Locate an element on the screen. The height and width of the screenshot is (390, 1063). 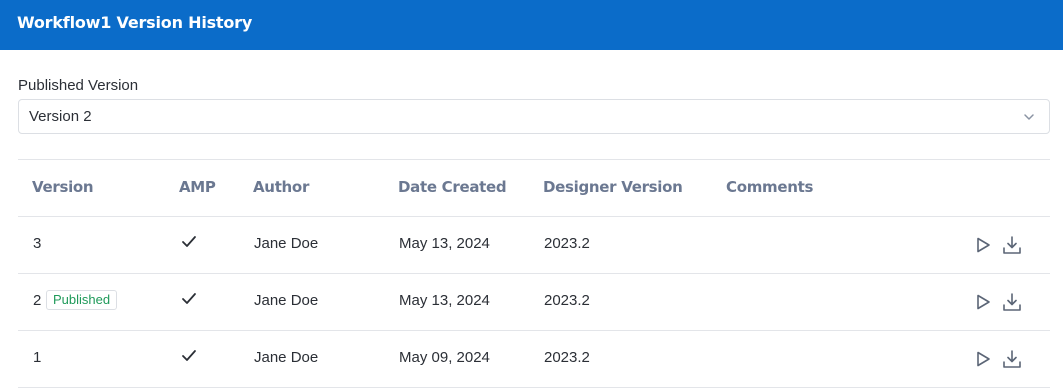
title-bar: Workflow1 Version History is located at coordinates (531, 25).